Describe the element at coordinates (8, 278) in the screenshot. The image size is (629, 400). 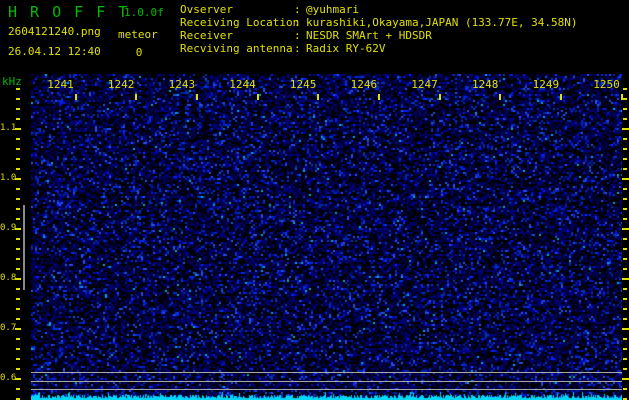
I see `y-tick-label: 0.8` at that location.